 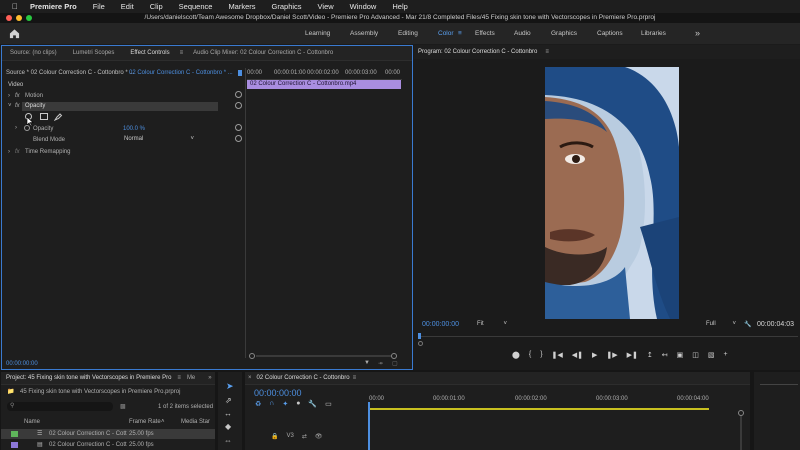 I want to click on sync-lock-icon: ⇄, so click(x=304, y=436).